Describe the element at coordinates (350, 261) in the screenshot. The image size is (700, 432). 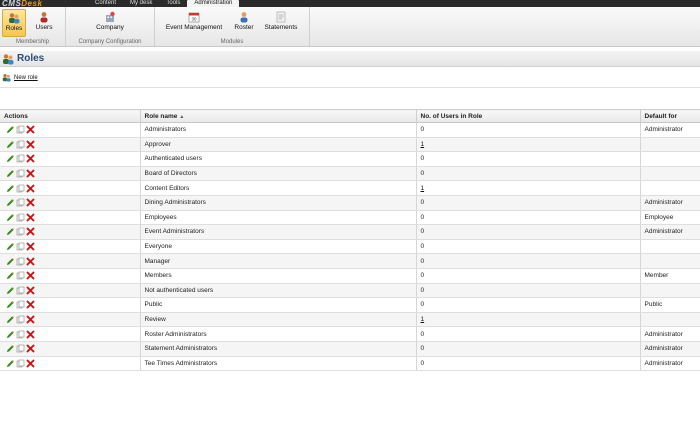
I see `table-row: Manager 0` at that location.